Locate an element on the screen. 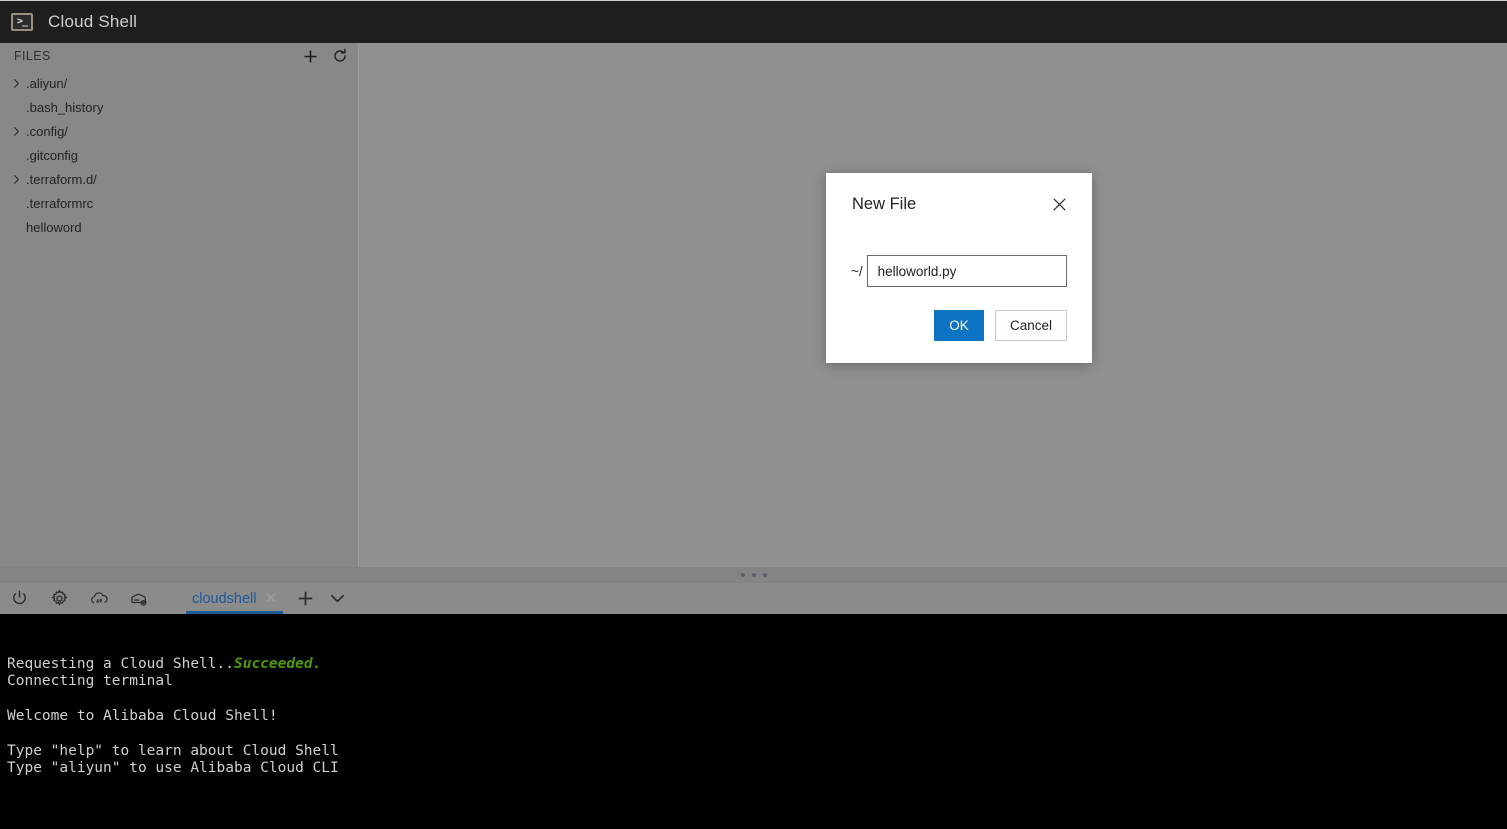  dialog-title: New File is located at coordinates (884, 203).